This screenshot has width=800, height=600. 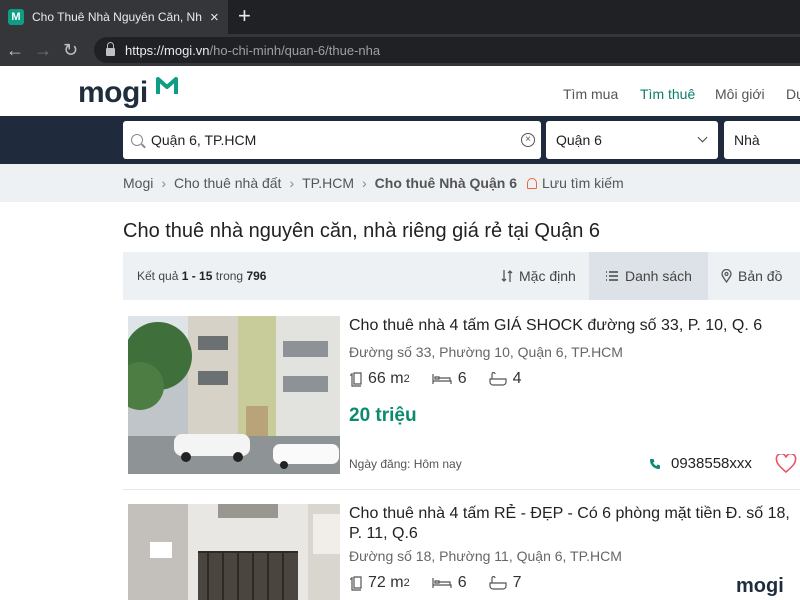 I want to click on mogi-logo: mogi, so click(x=113, y=93).